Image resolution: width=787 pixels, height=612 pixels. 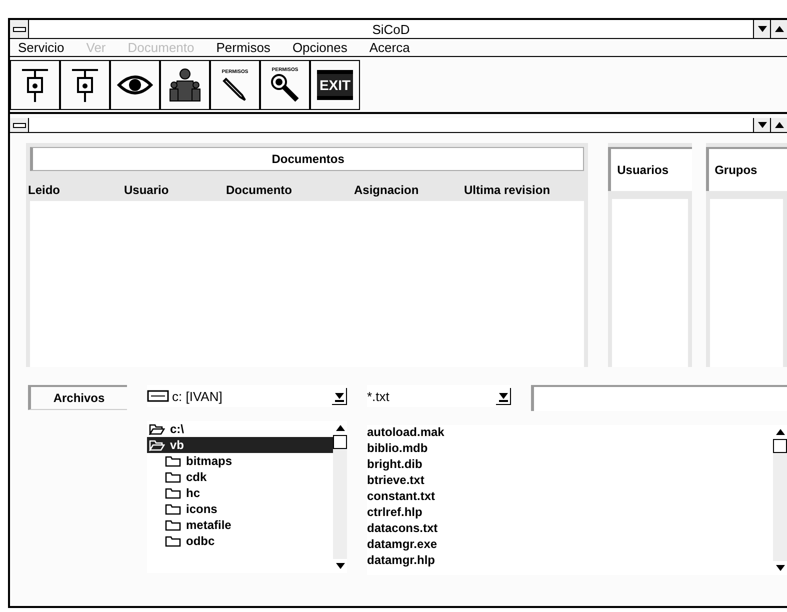 What do you see at coordinates (320, 47) in the screenshot?
I see `menu-item: Opciones` at bounding box center [320, 47].